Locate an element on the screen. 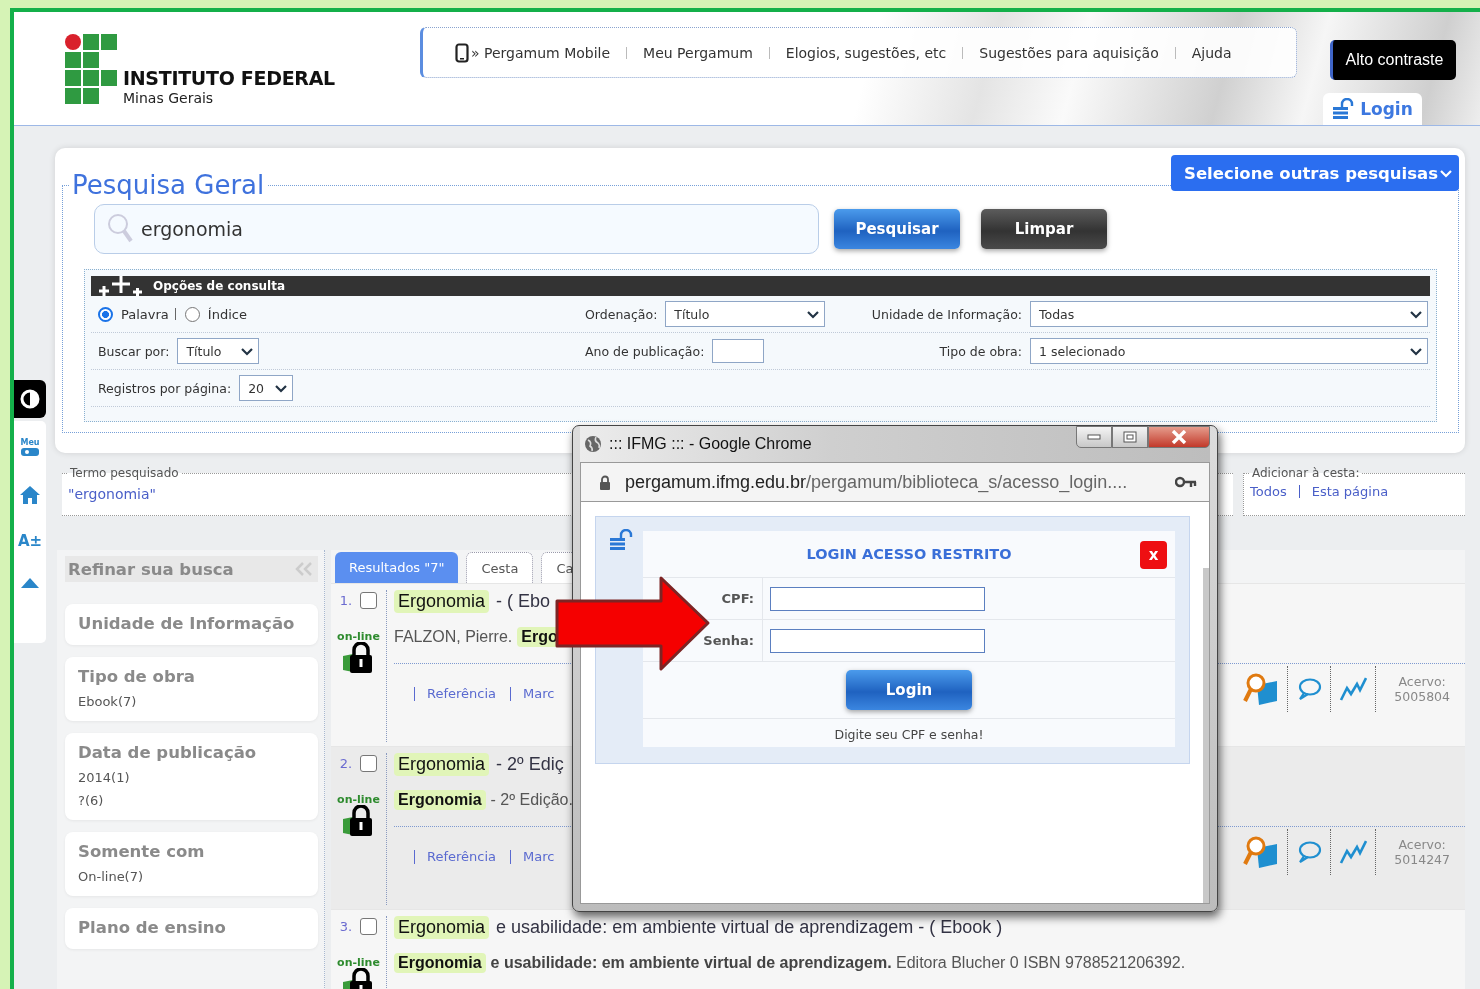  field-label: Registros por página: is located at coordinates (165, 388).